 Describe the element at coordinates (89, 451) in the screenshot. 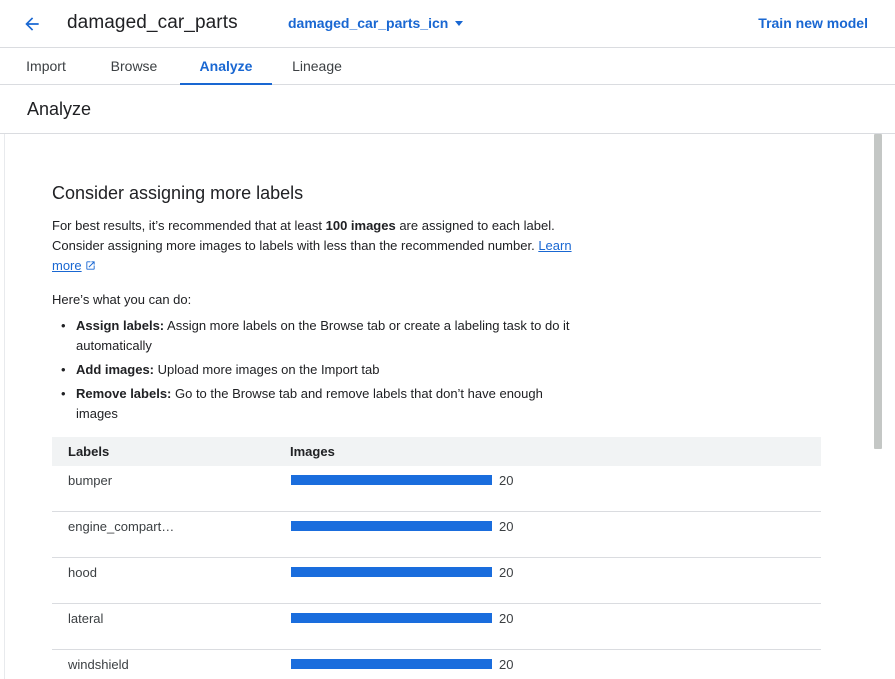

I see `column-header-labels: Labels` at that location.